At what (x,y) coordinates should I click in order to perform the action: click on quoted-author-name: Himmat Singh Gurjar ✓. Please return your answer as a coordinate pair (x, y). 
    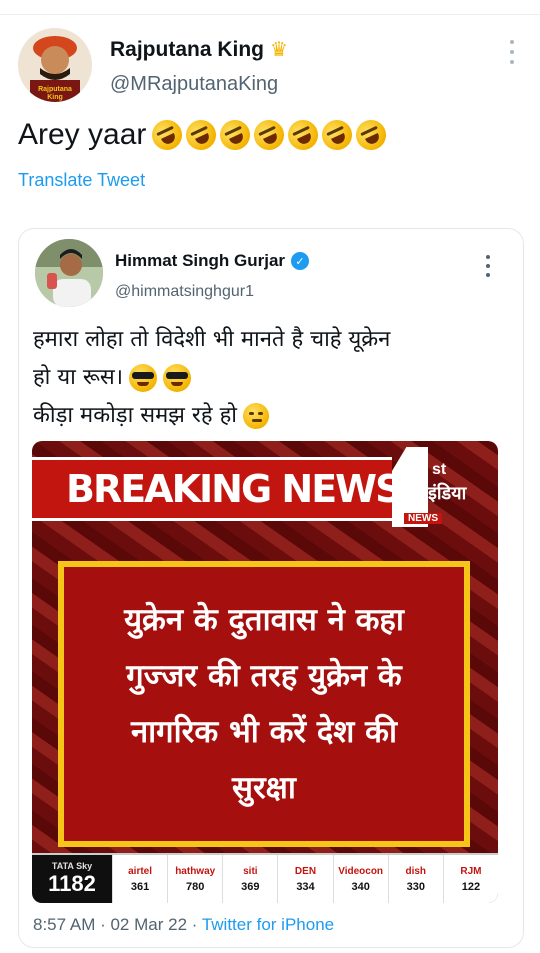
    Looking at the image, I should click on (212, 261).